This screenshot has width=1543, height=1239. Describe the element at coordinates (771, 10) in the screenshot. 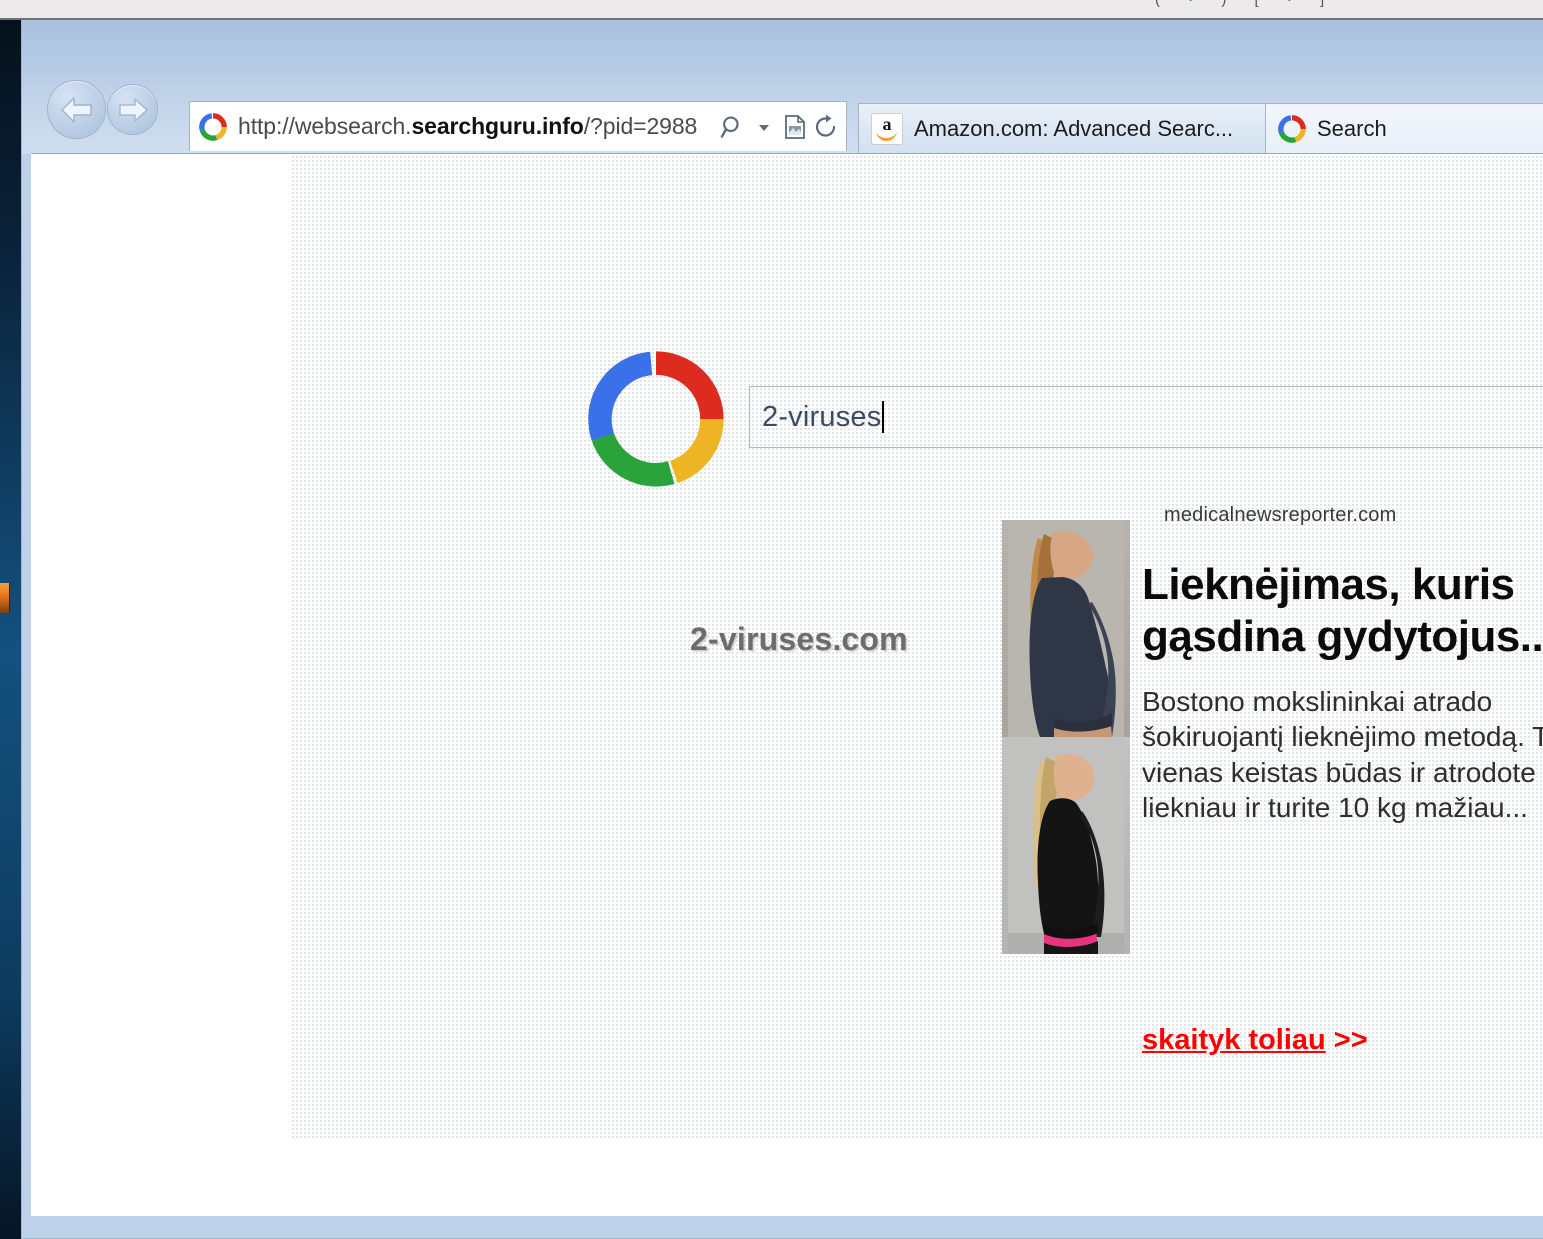

I see `cropped-top-window-strip: · · · ( · ) [ · ]` at that location.